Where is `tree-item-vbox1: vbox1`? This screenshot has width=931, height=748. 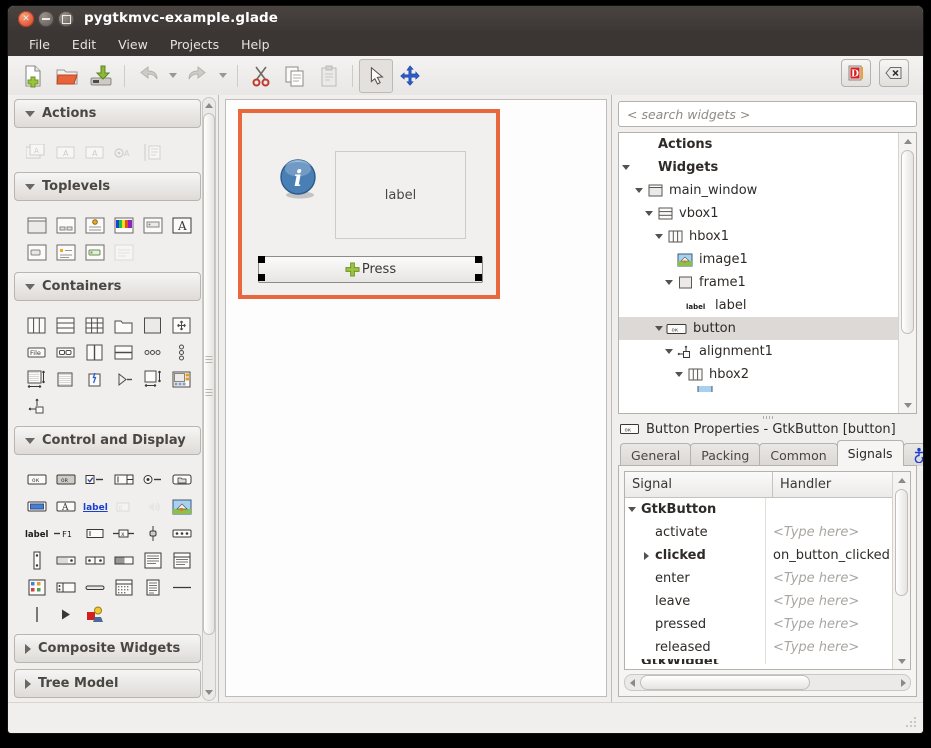 tree-item-vbox1: vbox1 is located at coordinates (759, 213).